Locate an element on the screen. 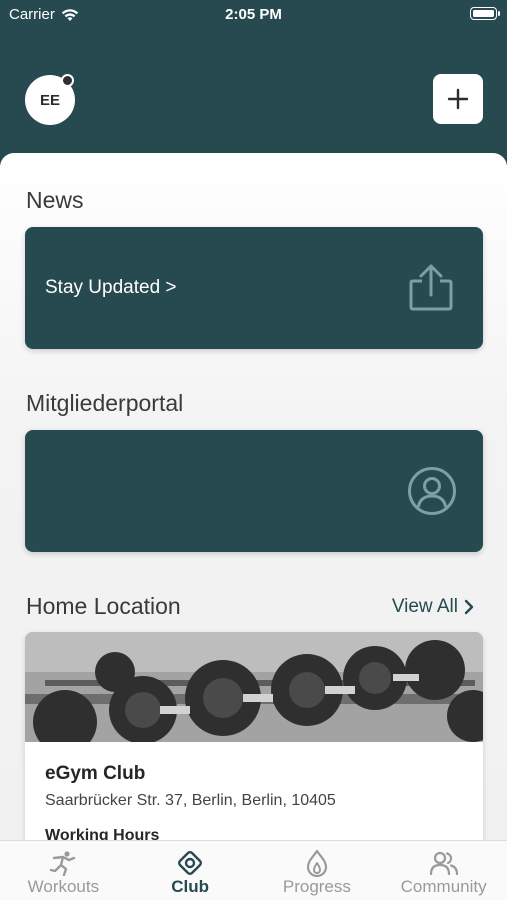  club-name: eGym Club is located at coordinates (95, 773).